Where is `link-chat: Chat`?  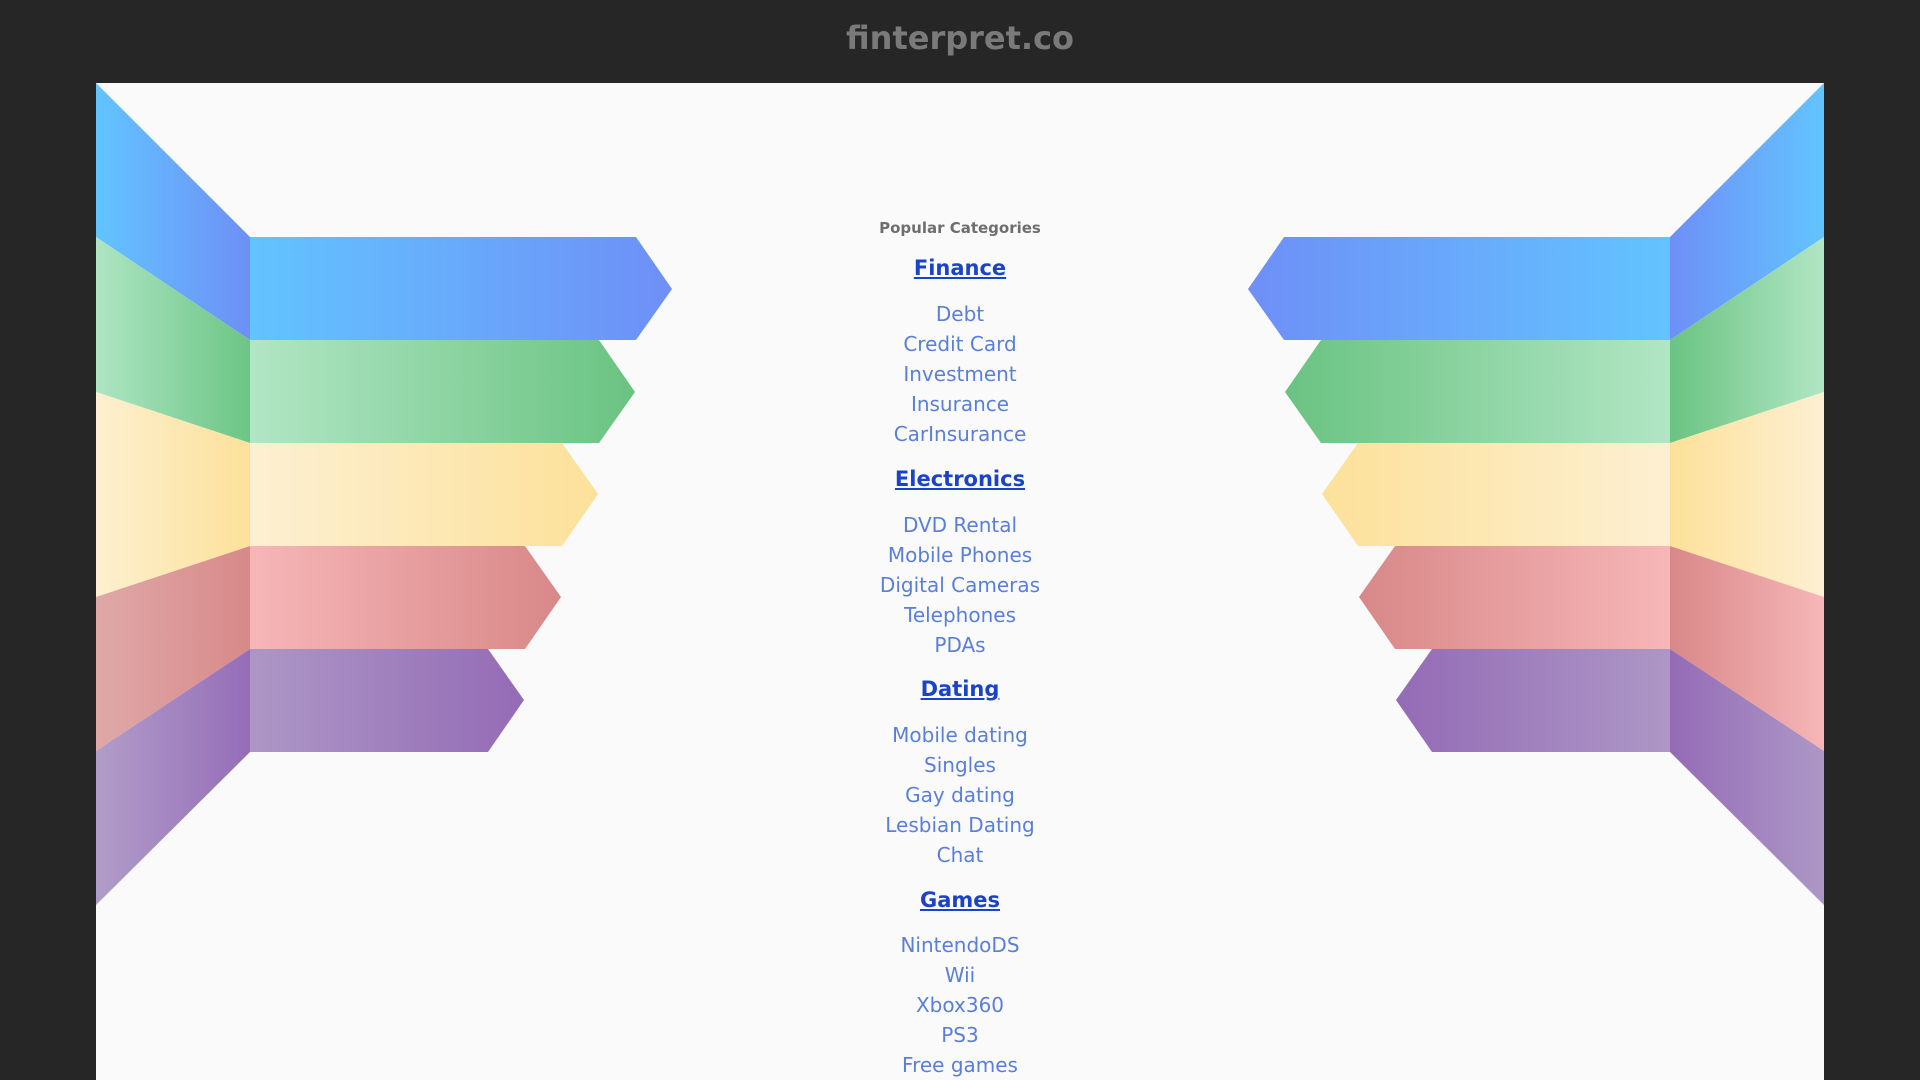
link-chat: Chat is located at coordinates (960, 855).